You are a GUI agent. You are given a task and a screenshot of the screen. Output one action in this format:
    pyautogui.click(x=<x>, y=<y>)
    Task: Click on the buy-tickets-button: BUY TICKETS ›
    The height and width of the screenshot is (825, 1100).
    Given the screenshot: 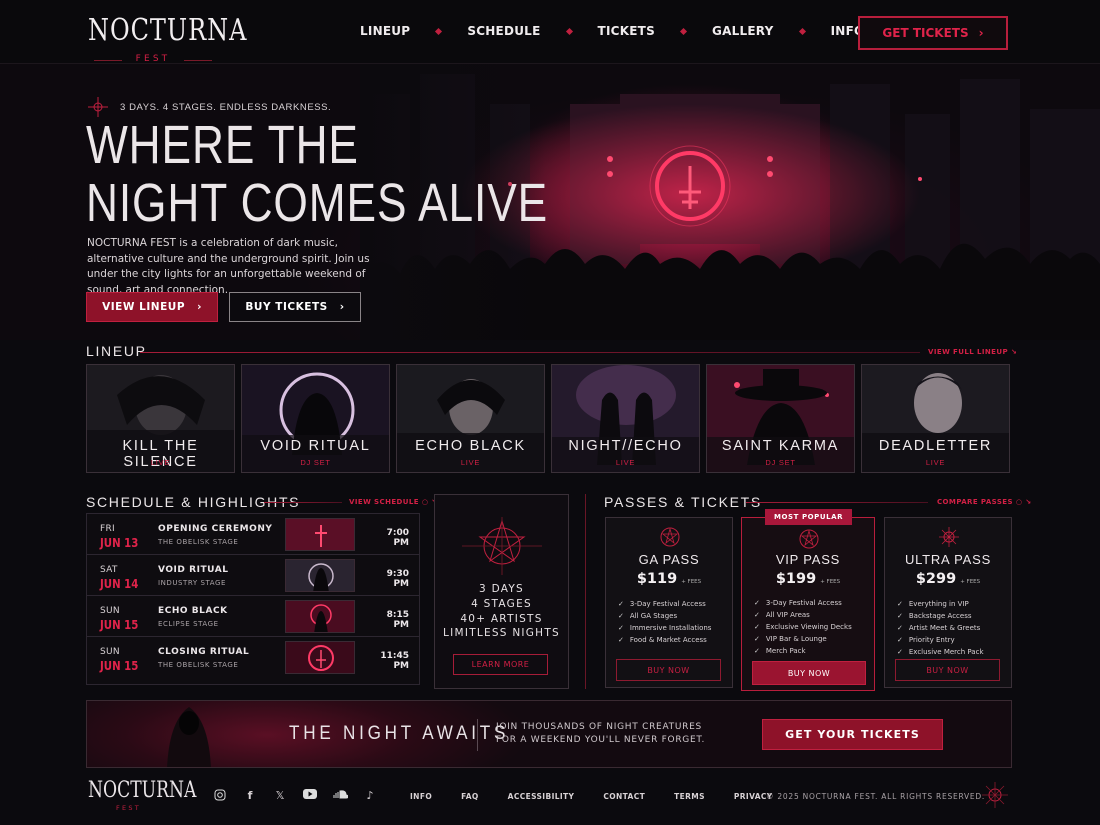 What is the action you would take?
    pyautogui.click(x=295, y=307)
    